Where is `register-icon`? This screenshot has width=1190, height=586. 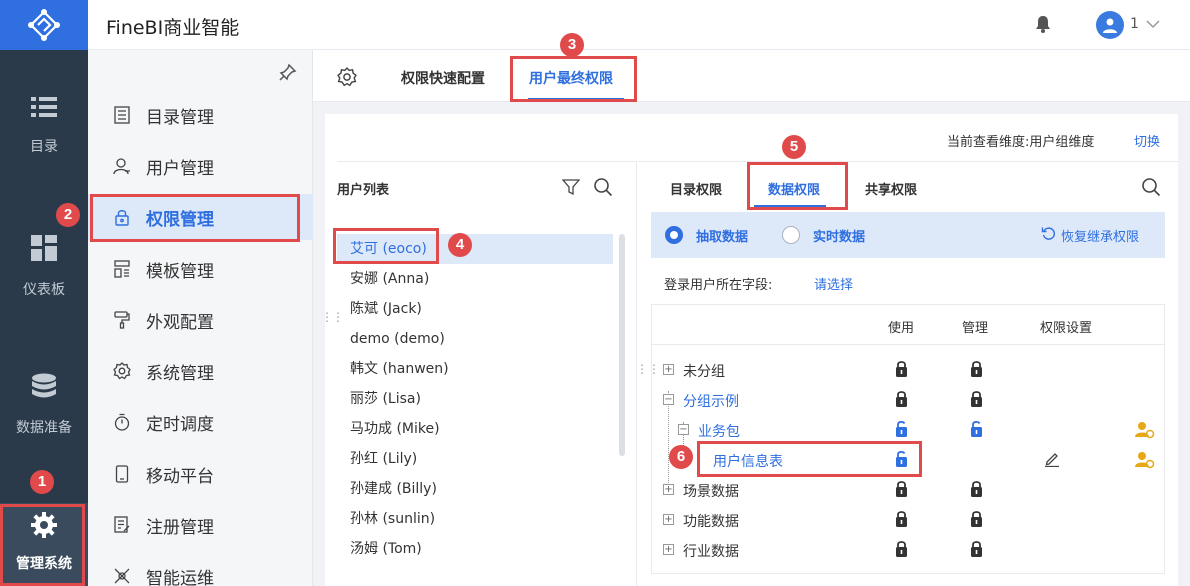 register-icon is located at coordinates (122, 525).